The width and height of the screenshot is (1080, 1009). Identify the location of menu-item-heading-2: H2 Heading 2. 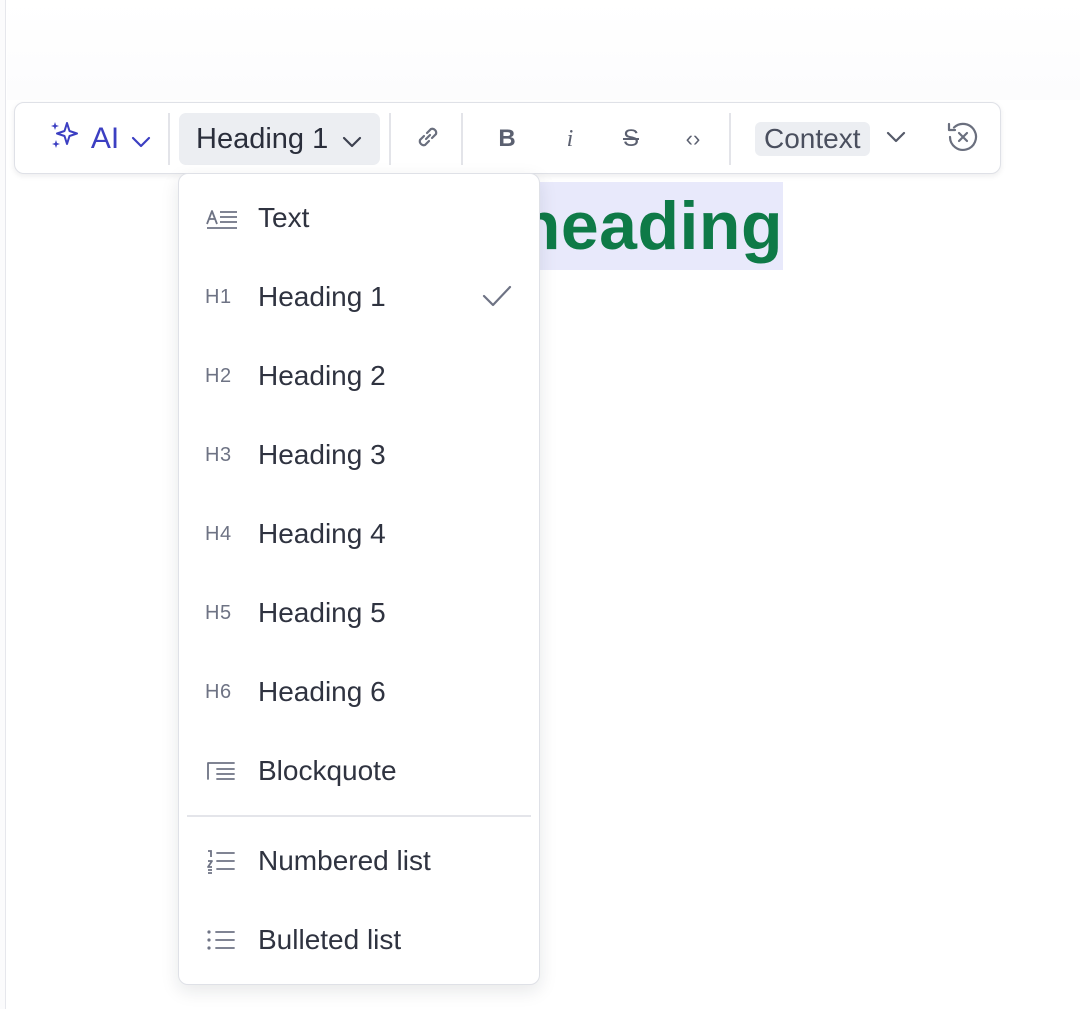
(359, 376).